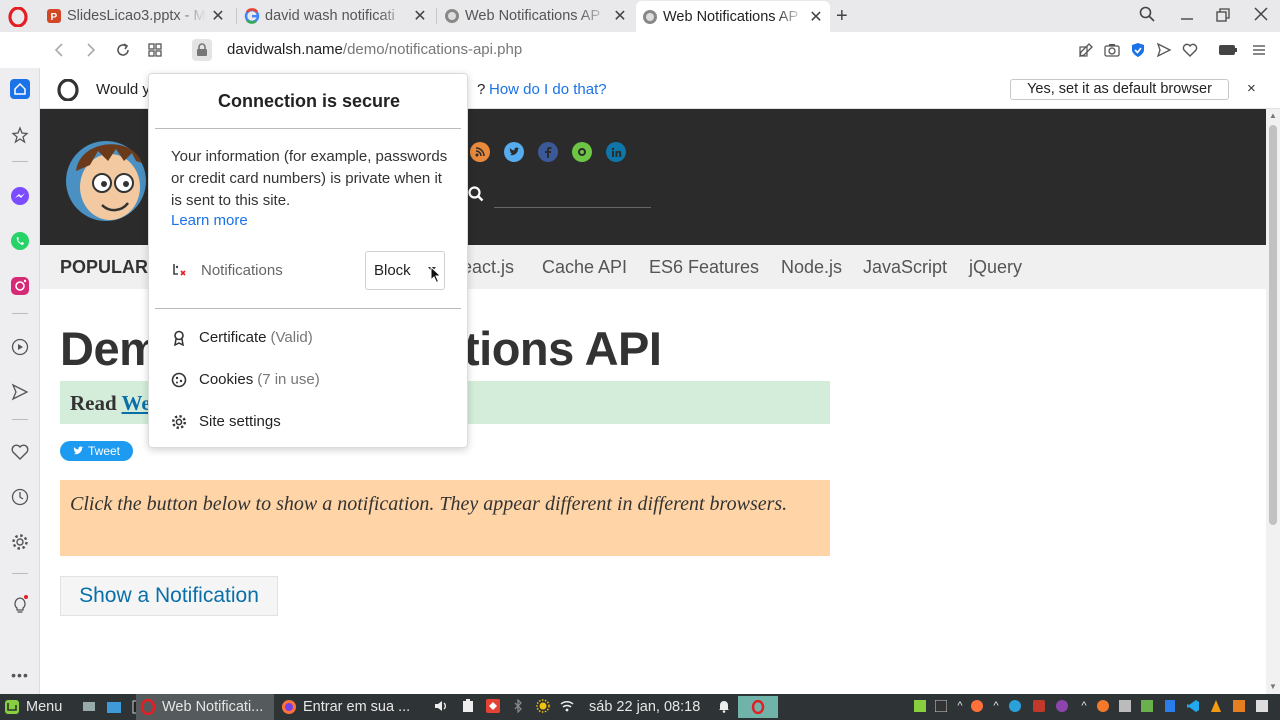  I want to click on close-window-icon, so click(1261, 16).